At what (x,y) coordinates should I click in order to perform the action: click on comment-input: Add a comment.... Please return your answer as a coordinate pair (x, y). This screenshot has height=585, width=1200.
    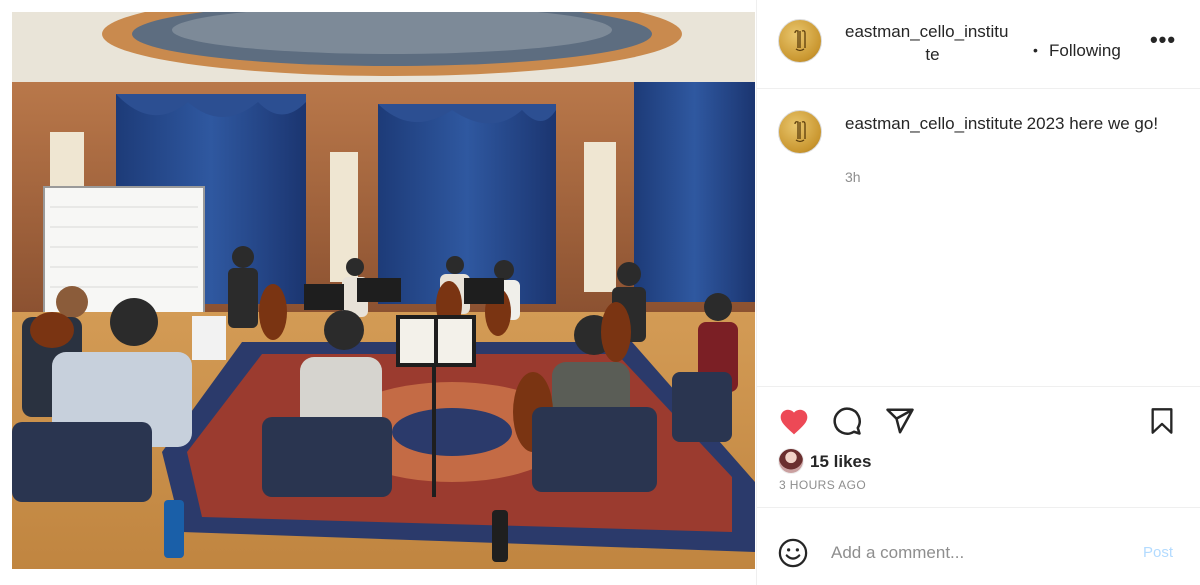
    Looking at the image, I should click on (897, 553).